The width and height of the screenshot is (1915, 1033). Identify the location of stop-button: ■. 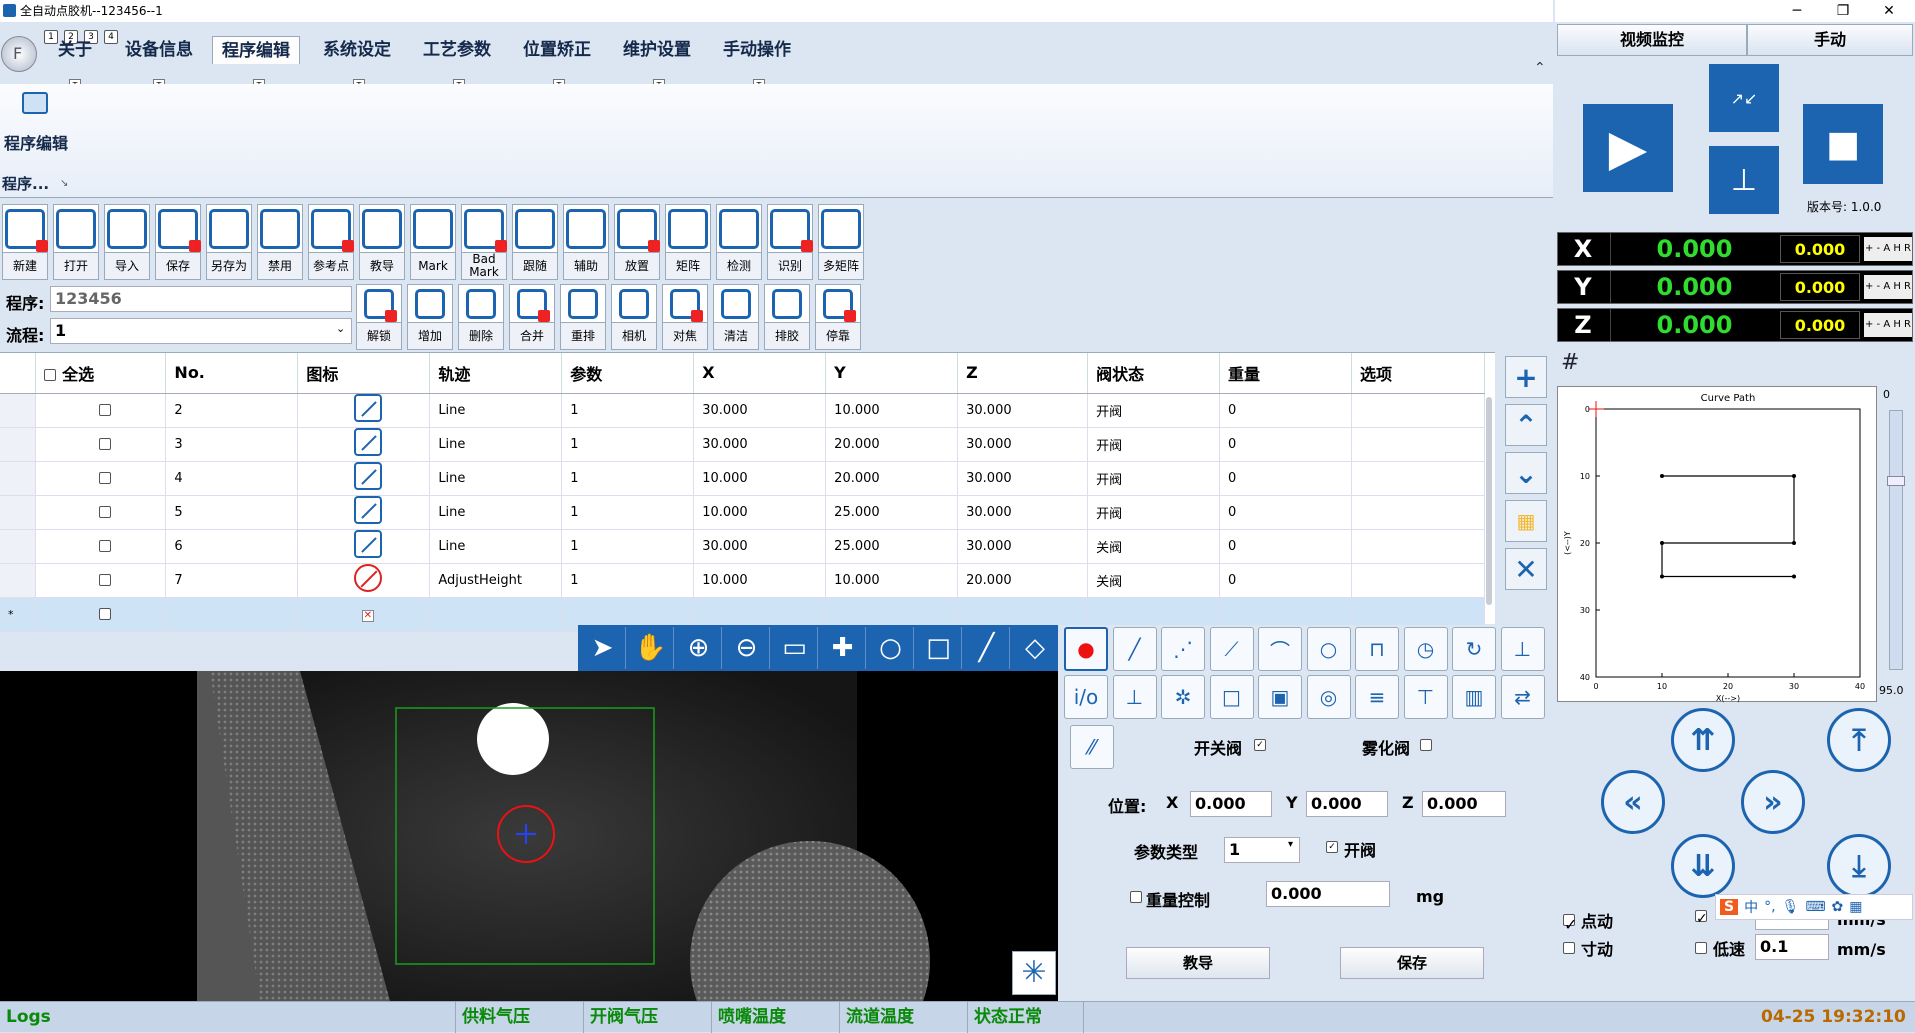
(1843, 144).